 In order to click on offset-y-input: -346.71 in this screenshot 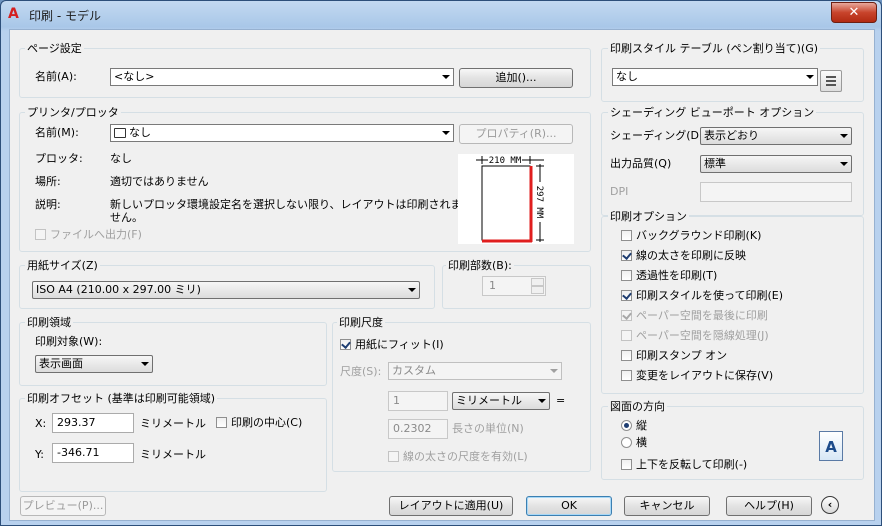, I will do `click(93, 453)`.